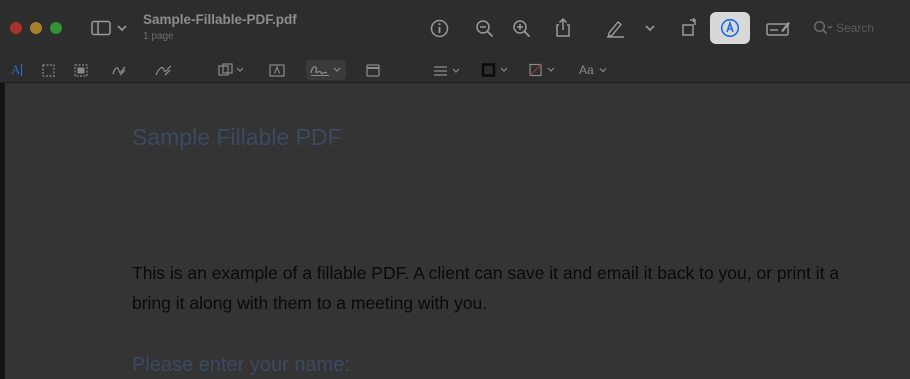  What do you see at coordinates (586, 70) in the screenshot?
I see `text-style-label: Aa` at bounding box center [586, 70].